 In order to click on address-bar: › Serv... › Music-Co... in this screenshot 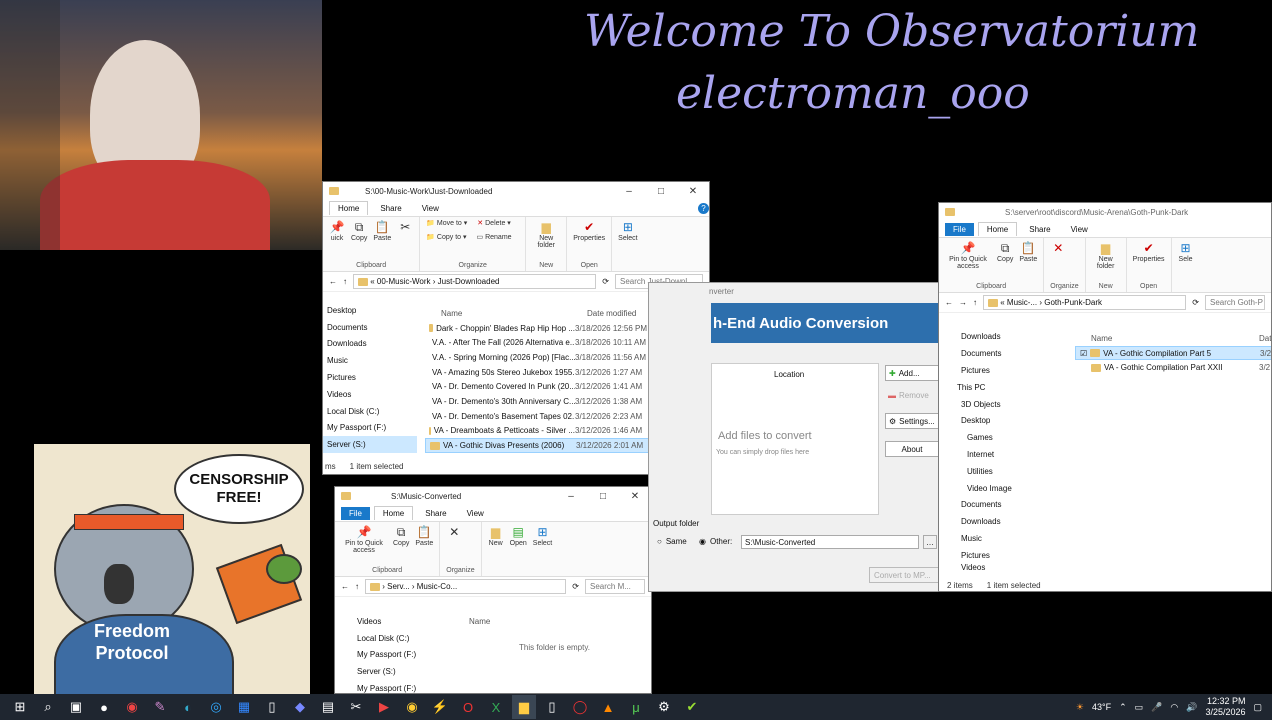, I will do `click(466, 586)`.